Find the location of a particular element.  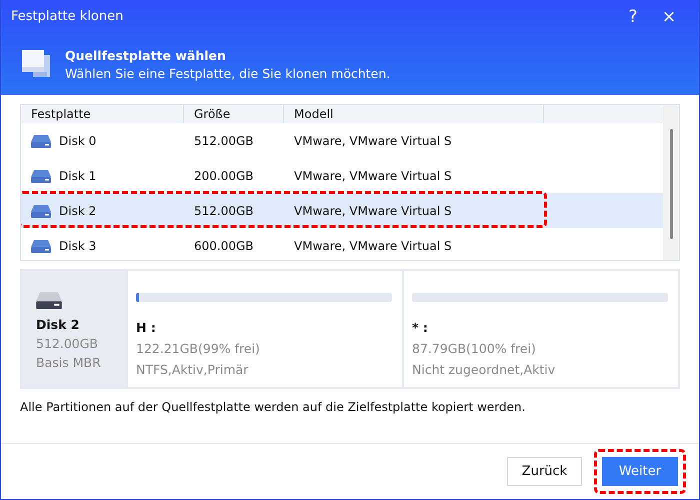

scroll-thumb is located at coordinates (671, 184).